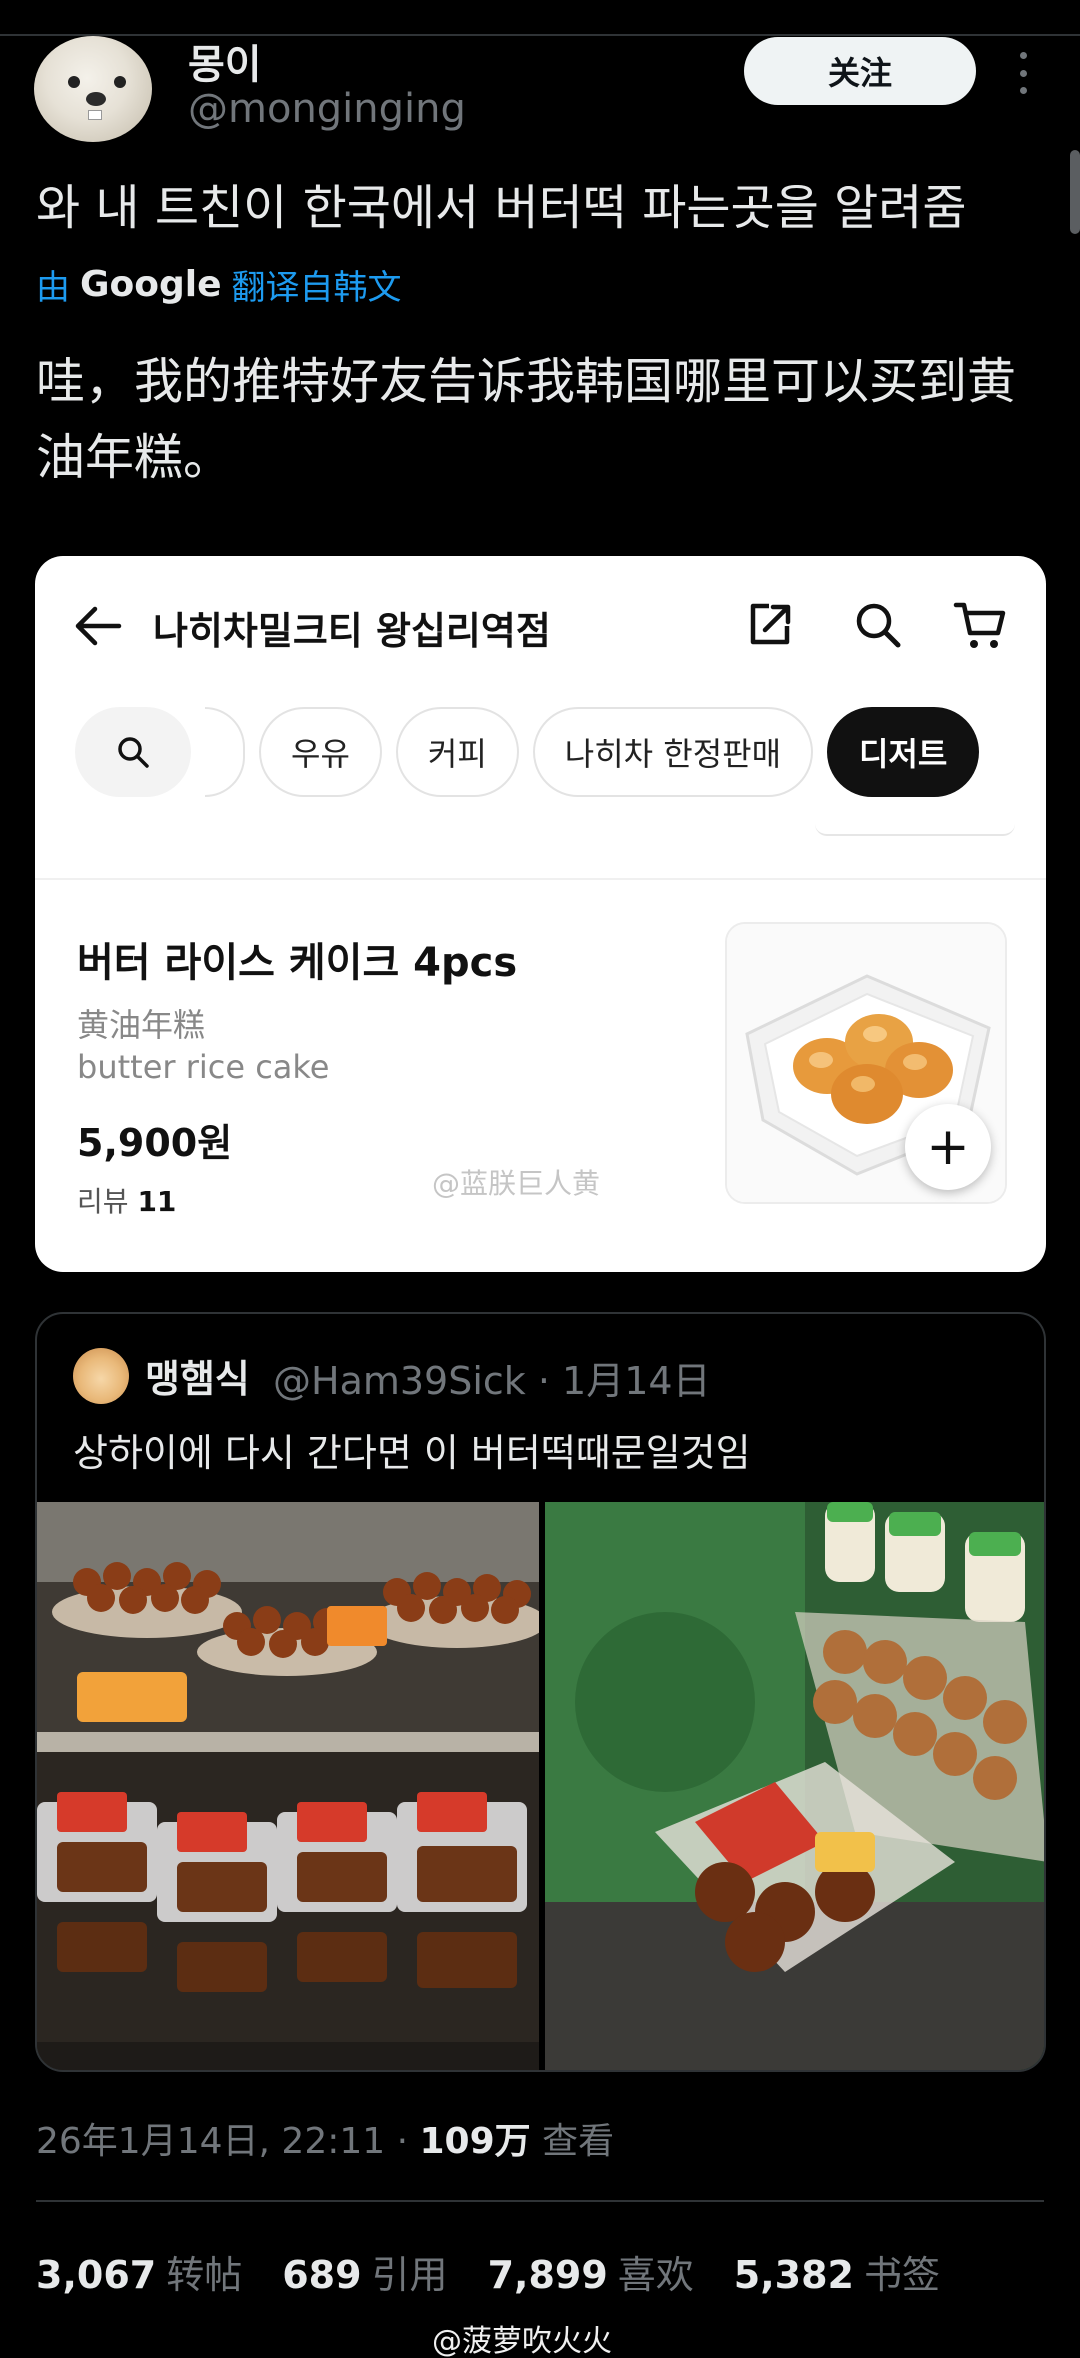  I want to click on quote-image-display-case, so click(288, 1786).